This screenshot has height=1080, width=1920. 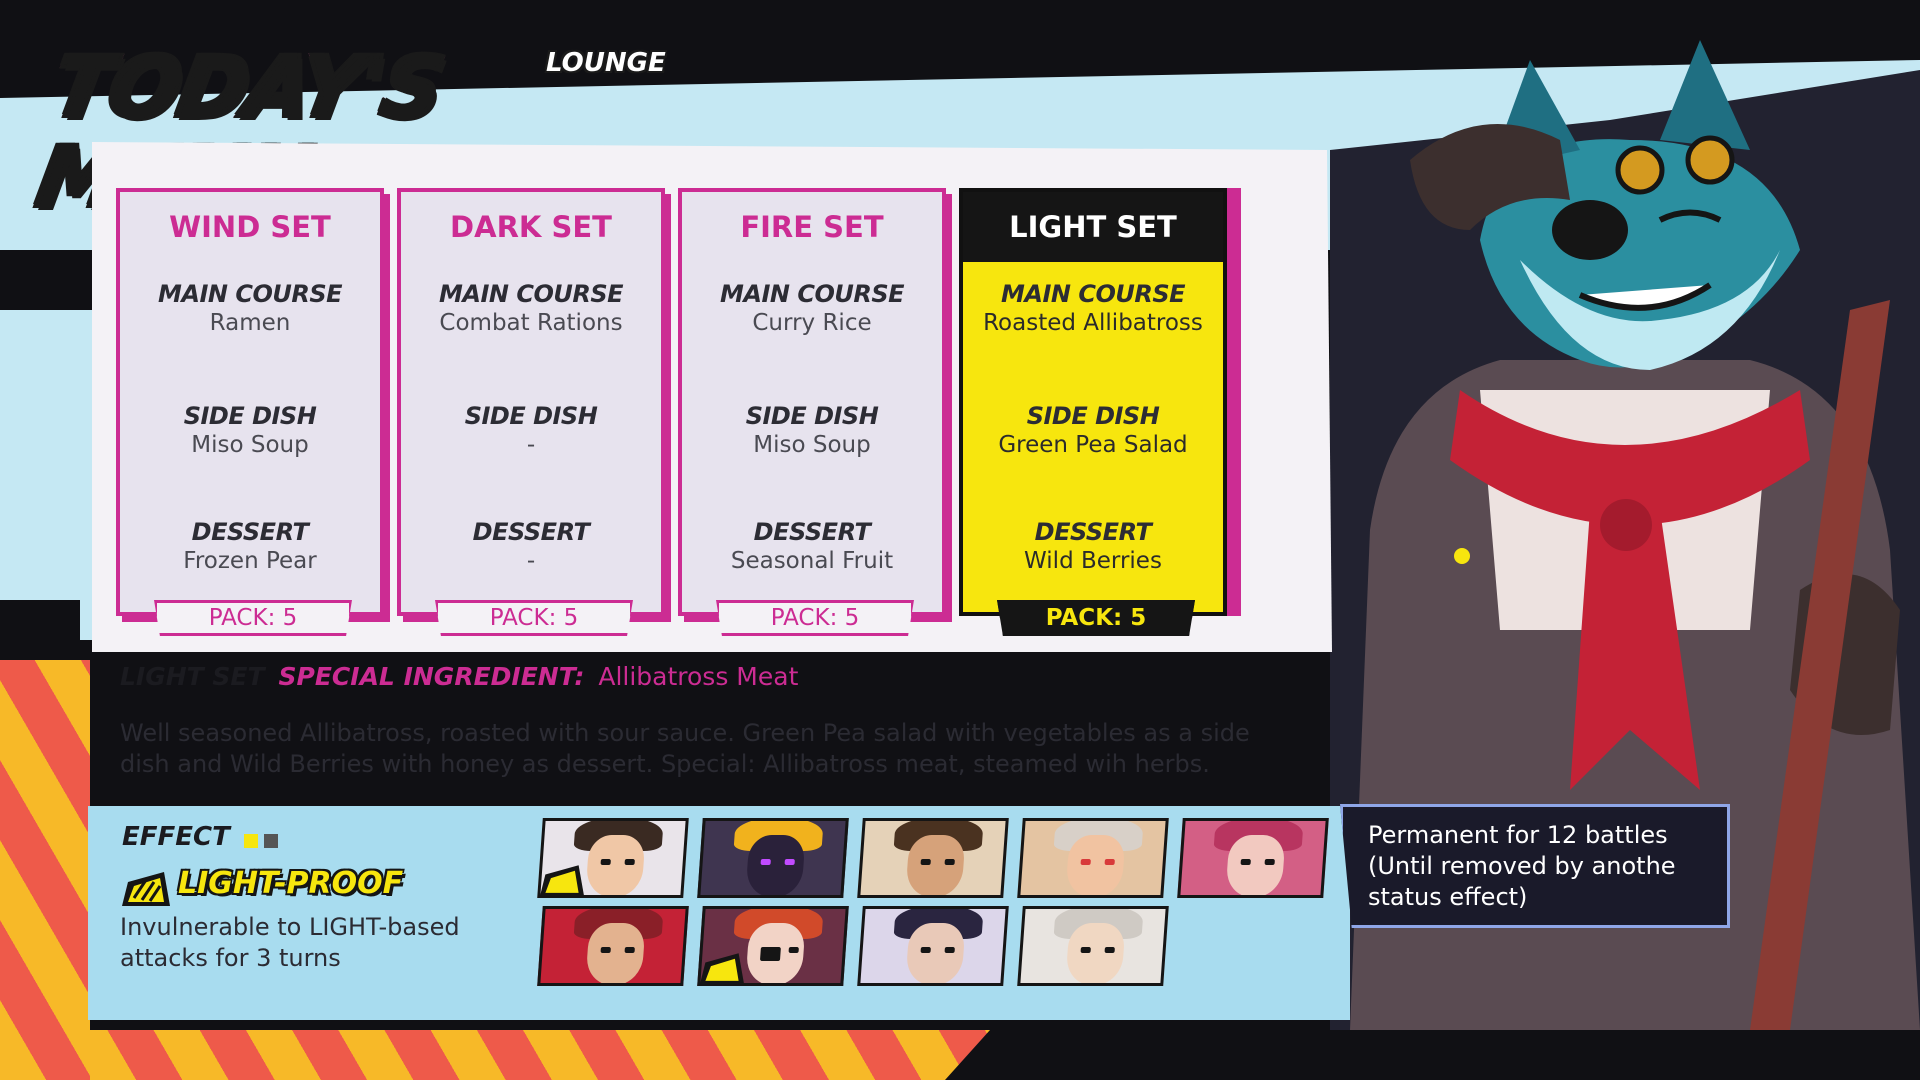 I want to click on main-course-value: Combat Rations, so click(x=531, y=323).